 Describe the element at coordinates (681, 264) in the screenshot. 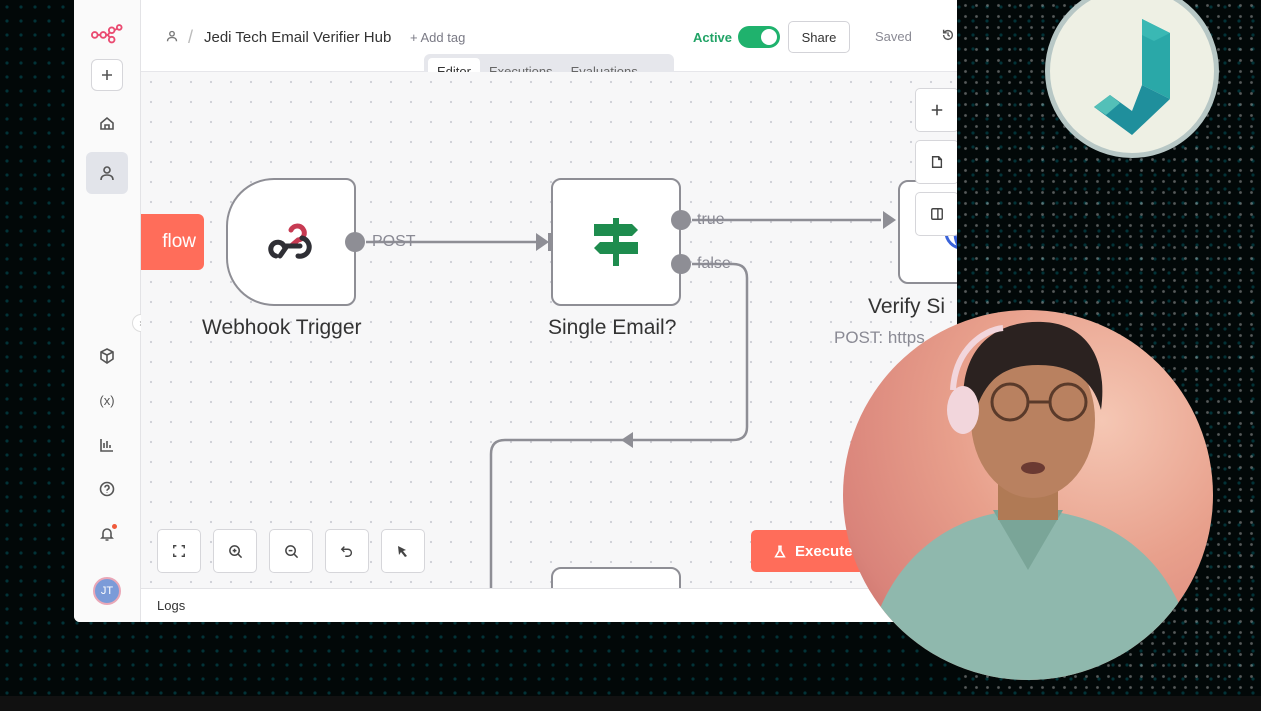

I see `output-handle-false` at that location.